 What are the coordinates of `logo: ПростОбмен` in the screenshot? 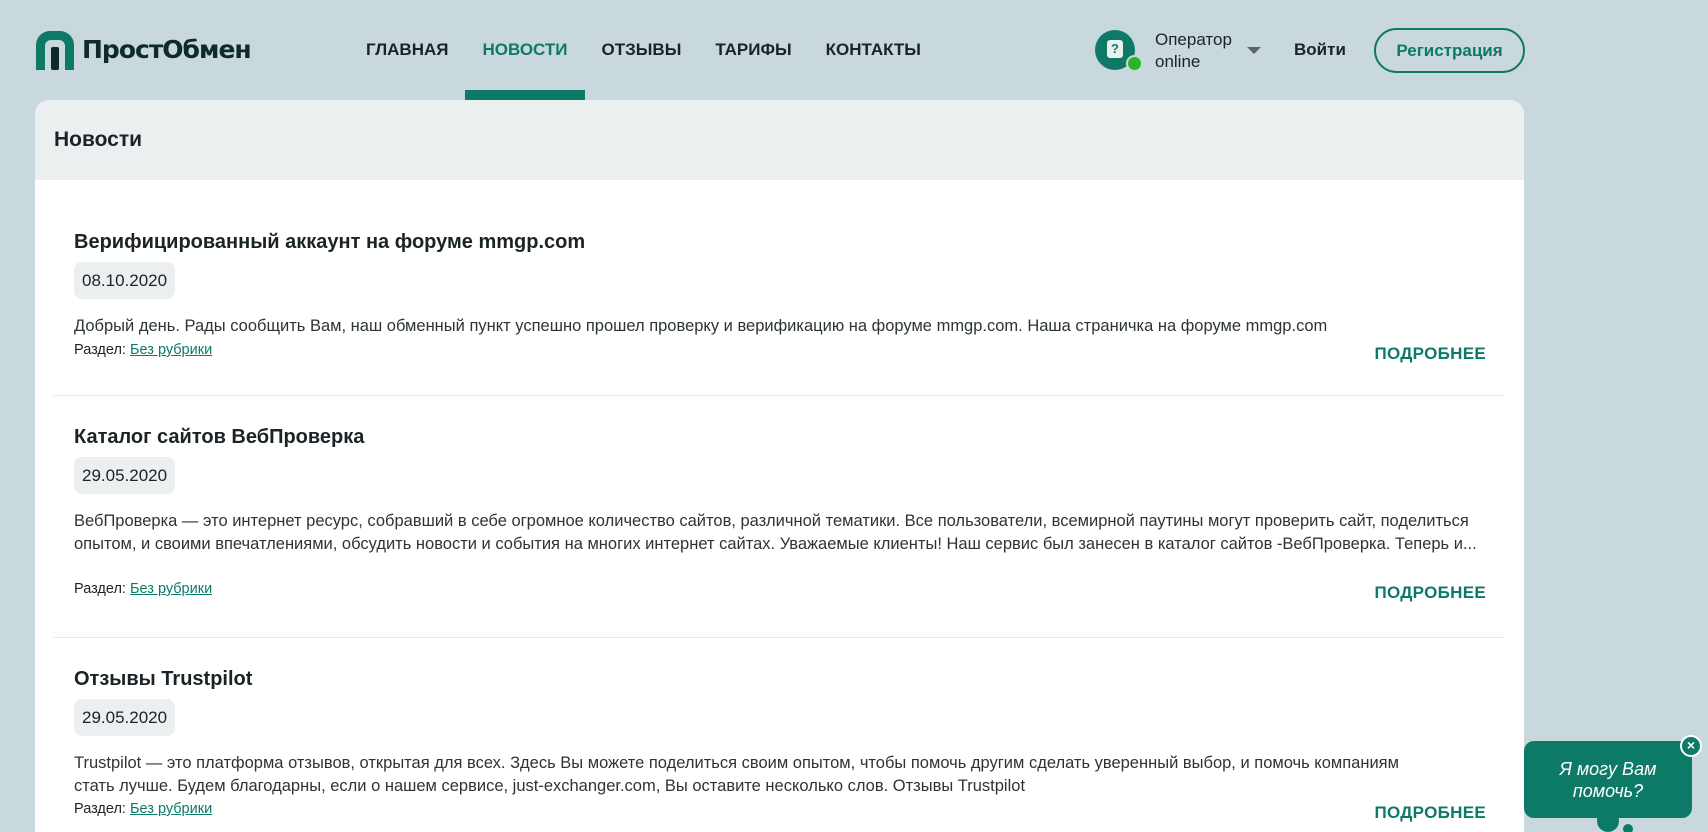 It's located at (143, 49).